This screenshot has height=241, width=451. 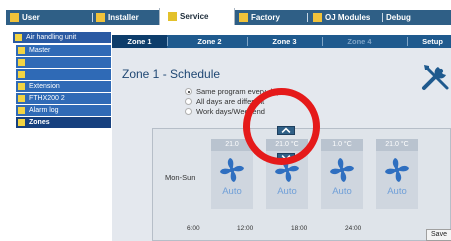 I want to click on tab-installer-label: Installer, so click(x=123, y=17).